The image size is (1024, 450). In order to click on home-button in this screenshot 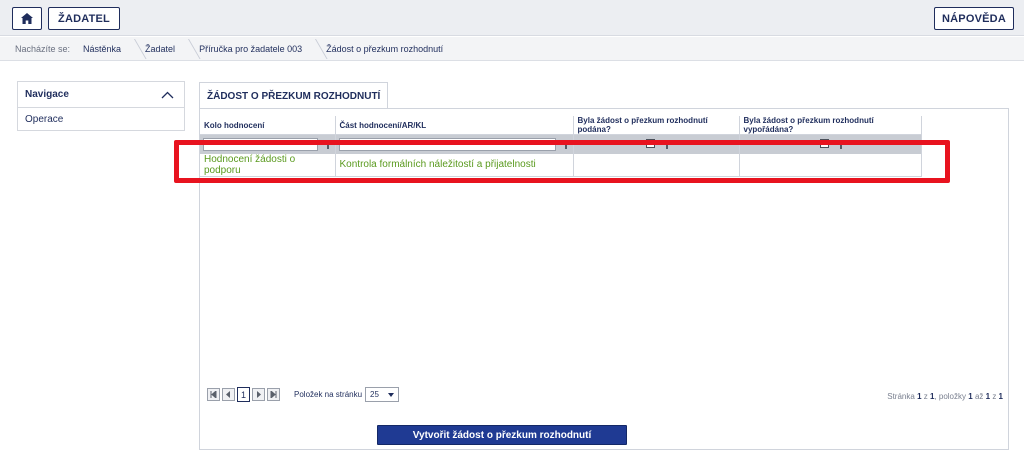, I will do `click(27, 18)`.